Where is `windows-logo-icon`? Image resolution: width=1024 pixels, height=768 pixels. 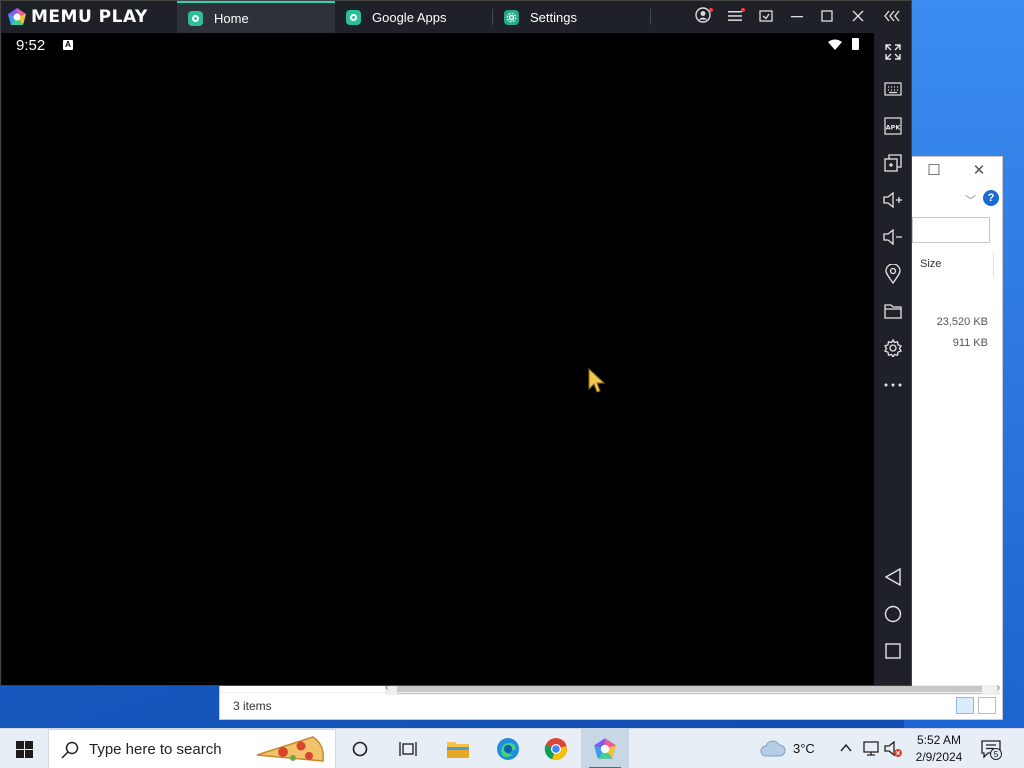
windows-logo-icon is located at coordinates (24, 749).